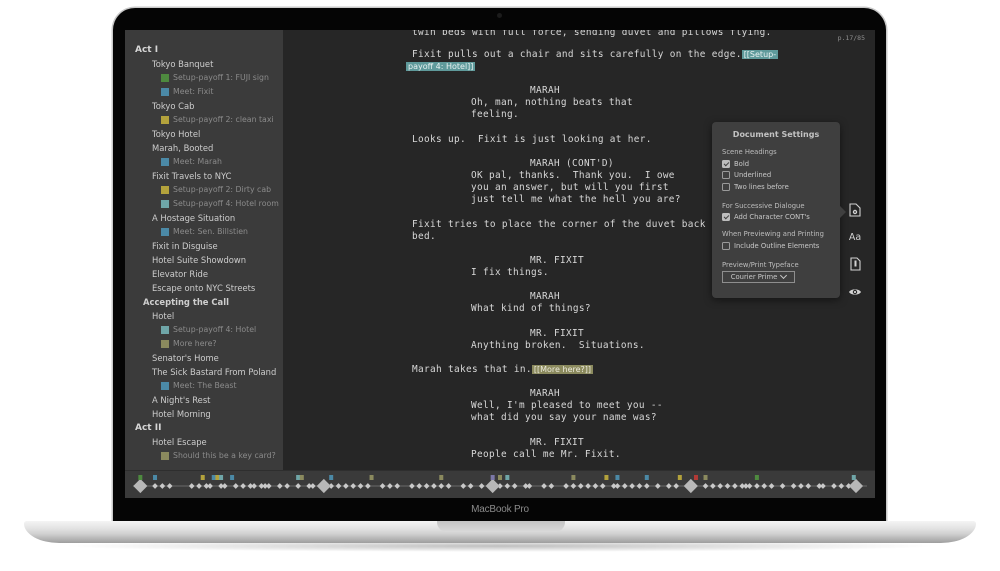  Describe the element at coordinates (204, 428) in the screenshot. I see `outline-act: Act II` at that location.